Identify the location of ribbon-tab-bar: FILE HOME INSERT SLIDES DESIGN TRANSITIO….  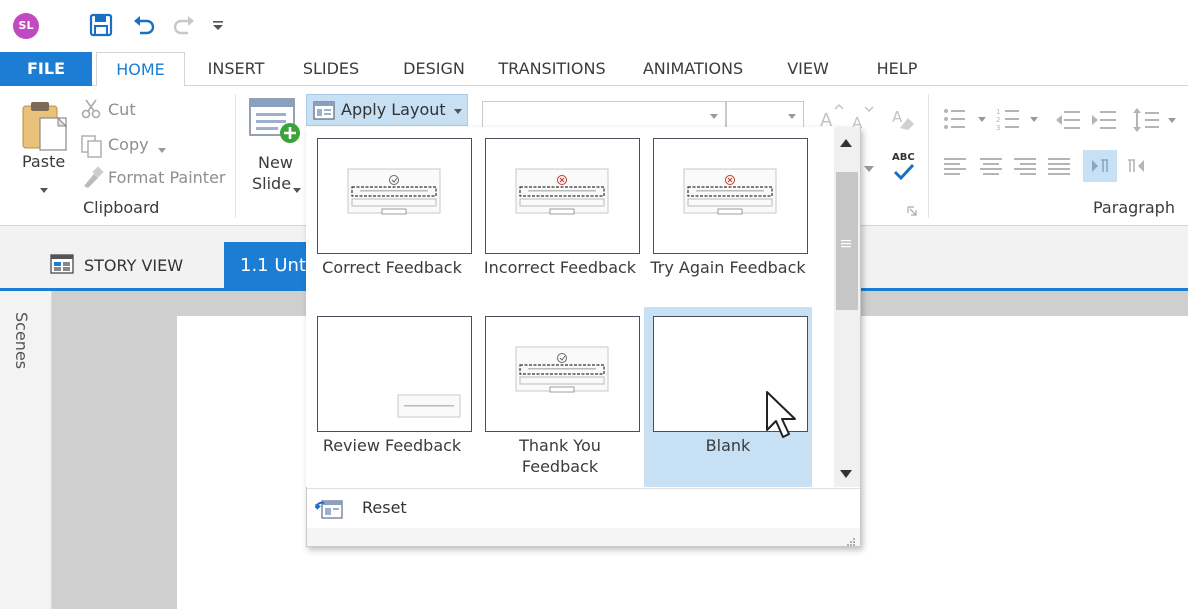
(594, 69).